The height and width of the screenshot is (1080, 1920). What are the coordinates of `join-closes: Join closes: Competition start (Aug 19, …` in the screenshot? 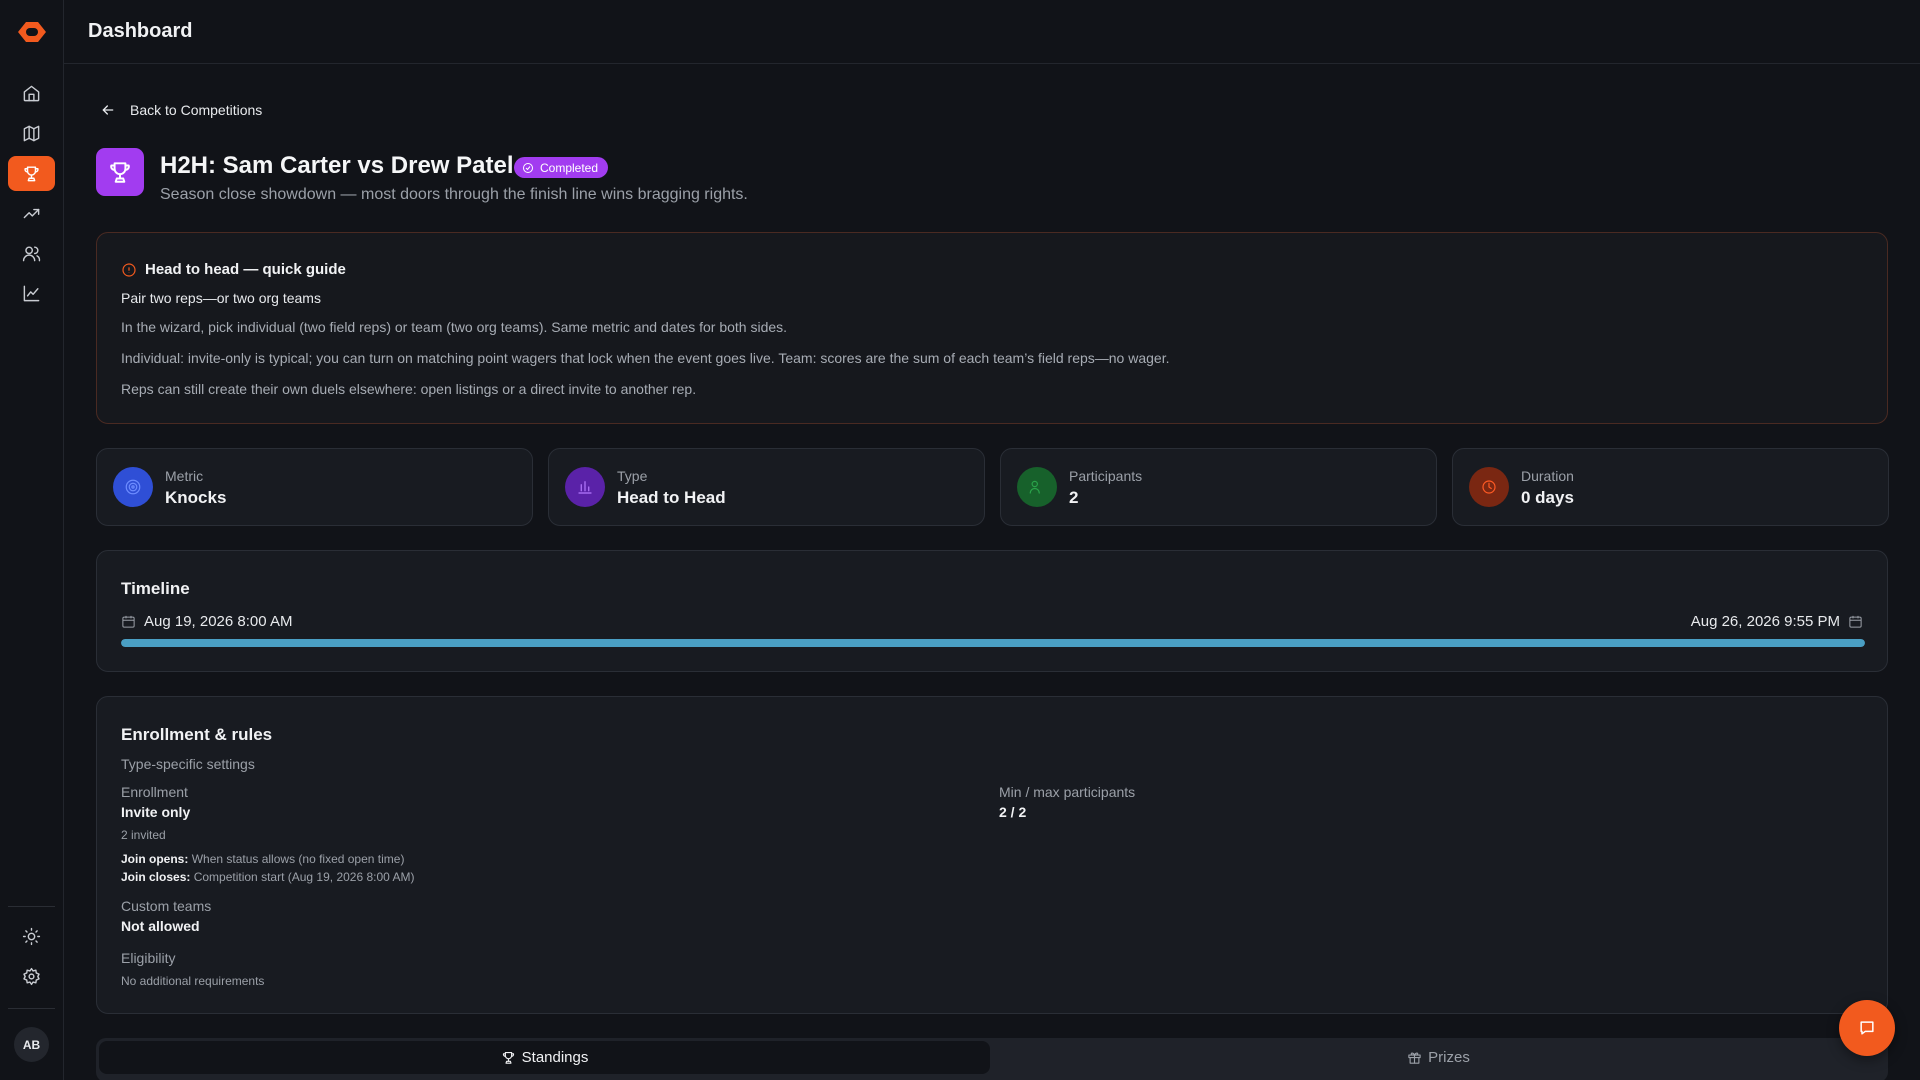 It's located at (268, 877).